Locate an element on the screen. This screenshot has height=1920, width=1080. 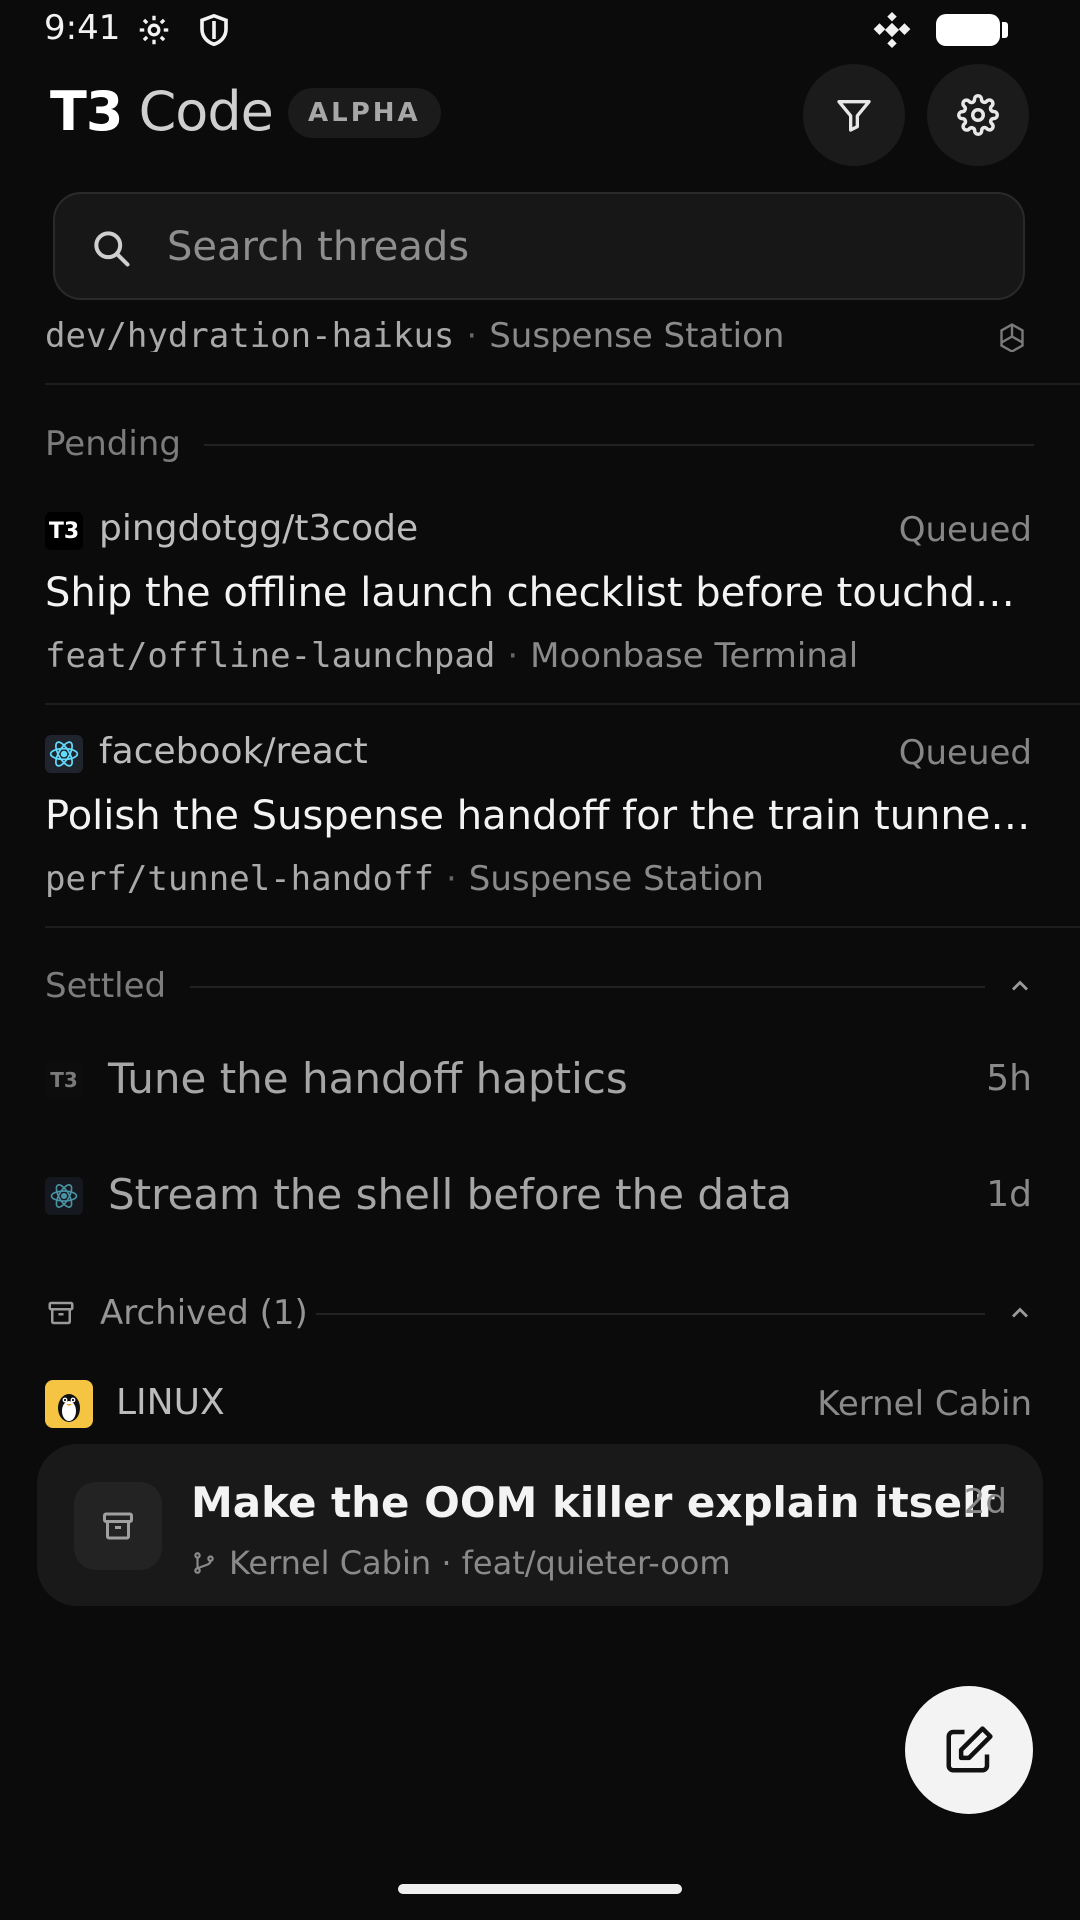
repo-name: facebook/react is located at coordinates (233, 751).